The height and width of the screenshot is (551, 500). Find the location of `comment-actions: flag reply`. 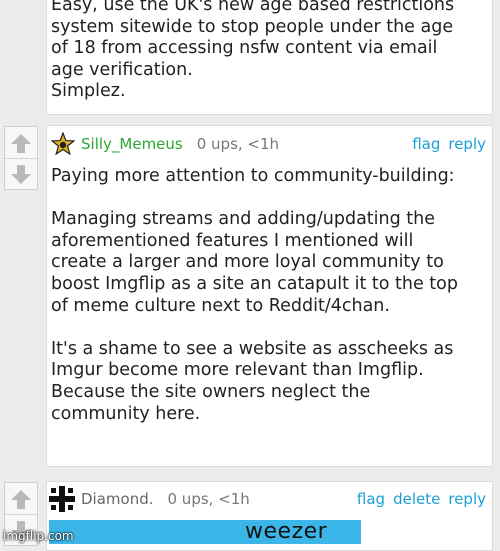

comment-actions: flag reply is located at coordinates (449, 144).